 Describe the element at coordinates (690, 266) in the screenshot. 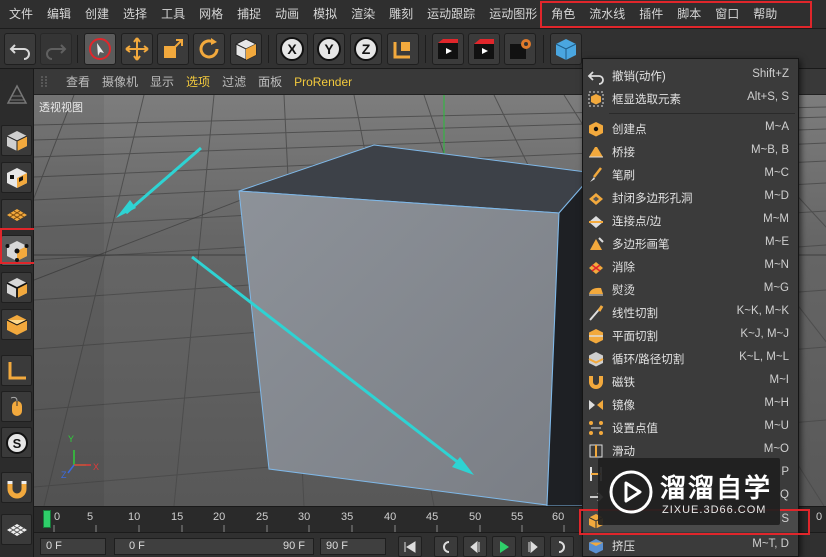

I see `menu-item-dissolve: 消除 M~N` at that location.